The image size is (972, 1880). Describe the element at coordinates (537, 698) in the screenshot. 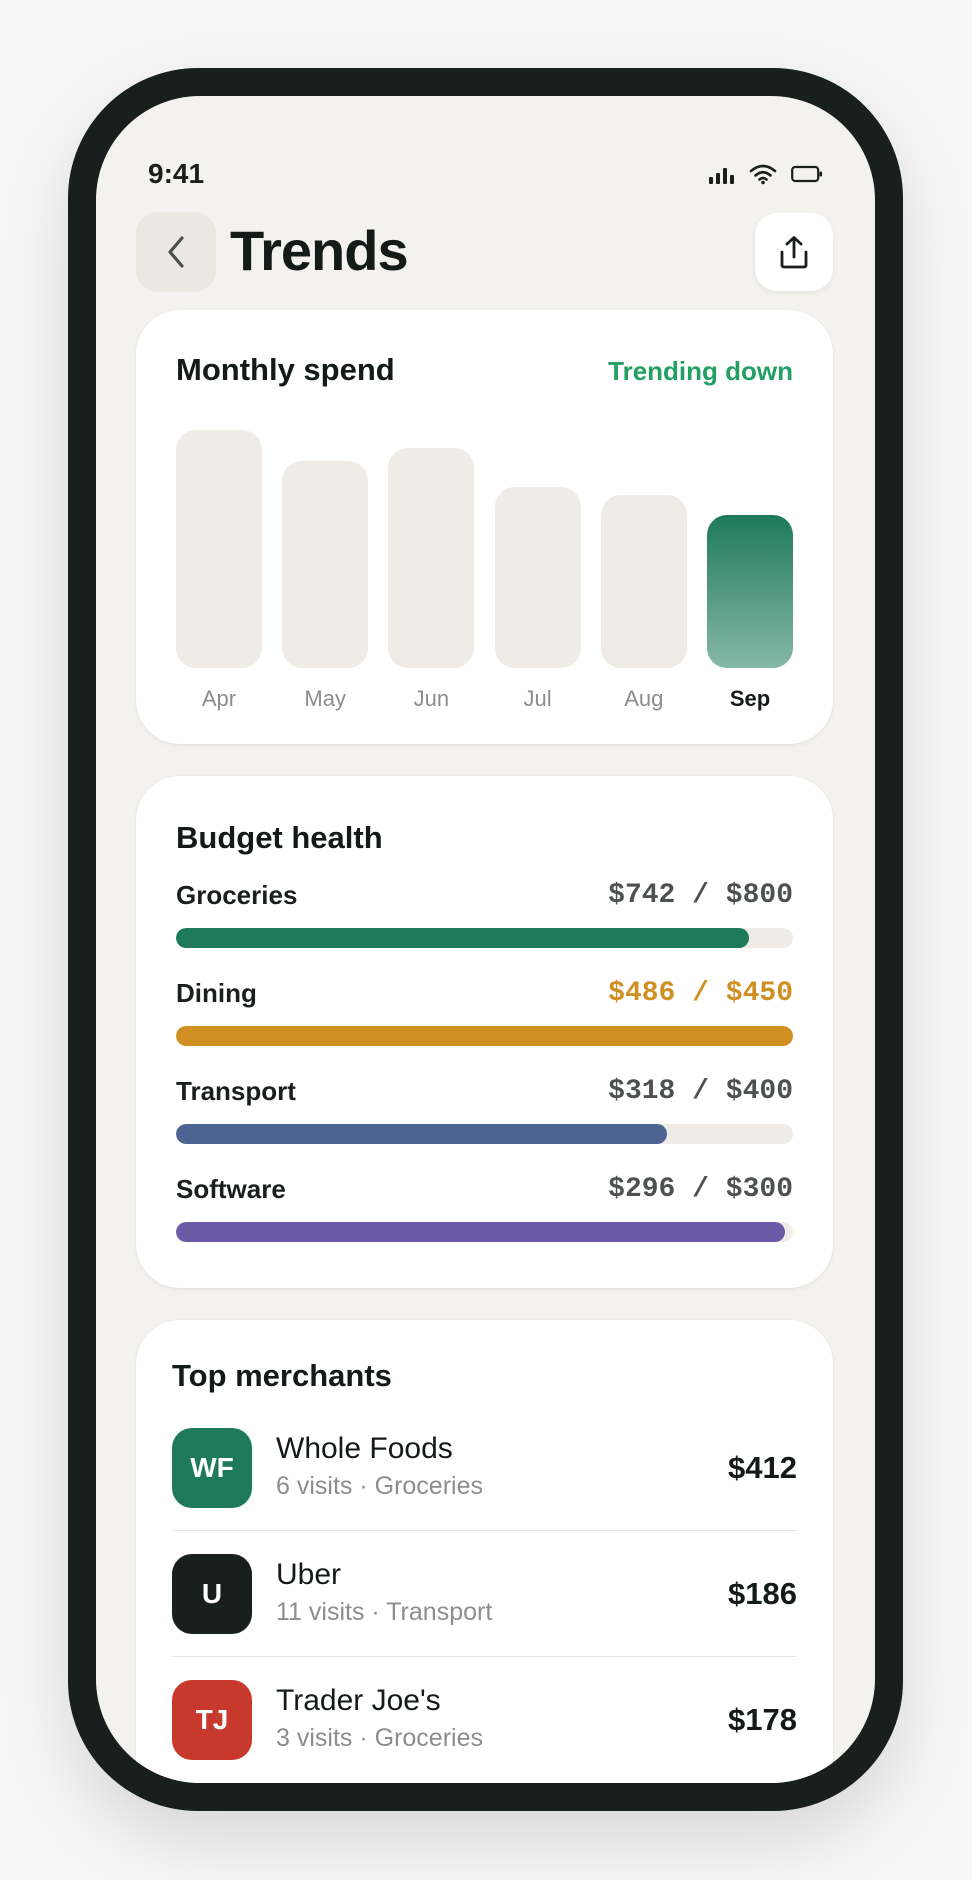

I see `bar-label-jul: Jul` at that location.